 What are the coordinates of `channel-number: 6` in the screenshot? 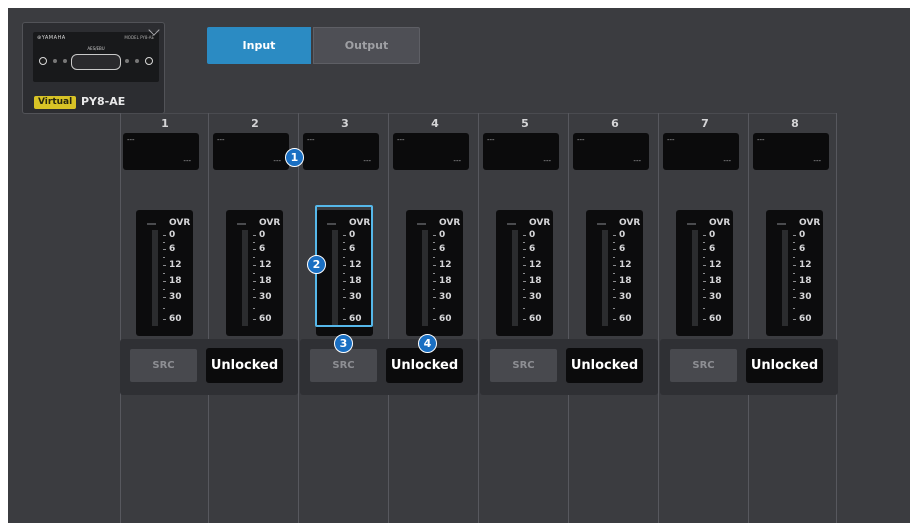 It's located at (615, 123).